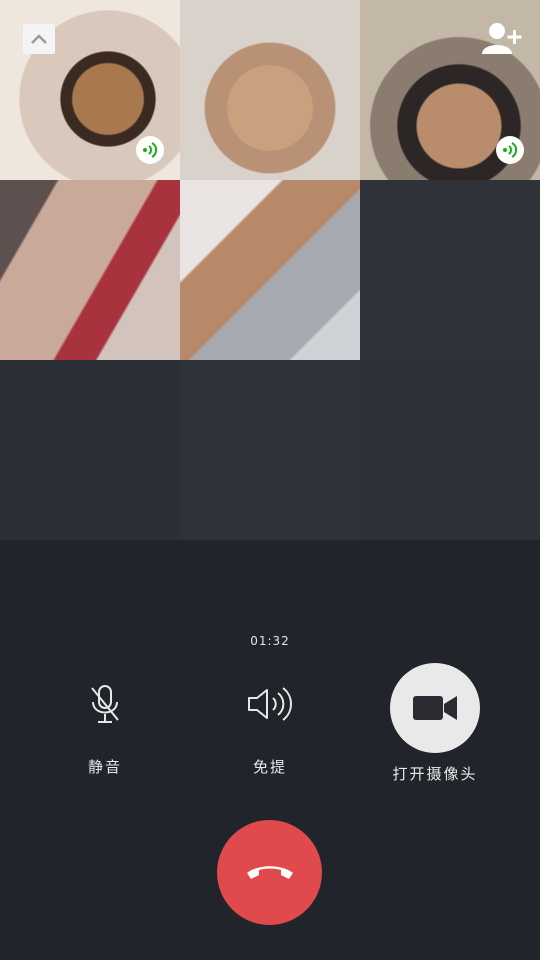 The width and height of the screenshot is (540, 960). What do you see at coordinates (270, 728) in the screenshot?
I see `speaker-button: 免提` at bounding box center [270, 728].